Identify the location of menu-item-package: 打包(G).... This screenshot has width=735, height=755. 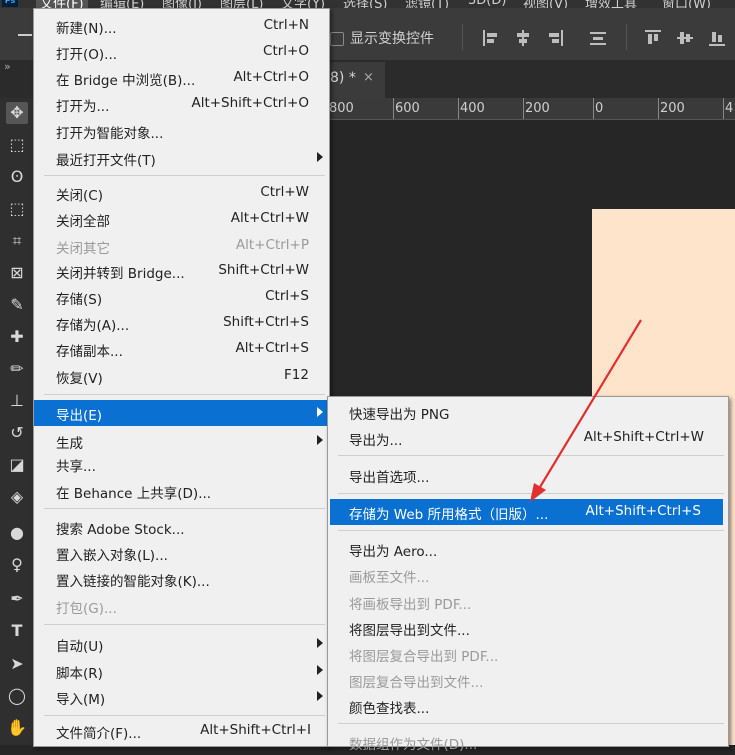
(86, 609).